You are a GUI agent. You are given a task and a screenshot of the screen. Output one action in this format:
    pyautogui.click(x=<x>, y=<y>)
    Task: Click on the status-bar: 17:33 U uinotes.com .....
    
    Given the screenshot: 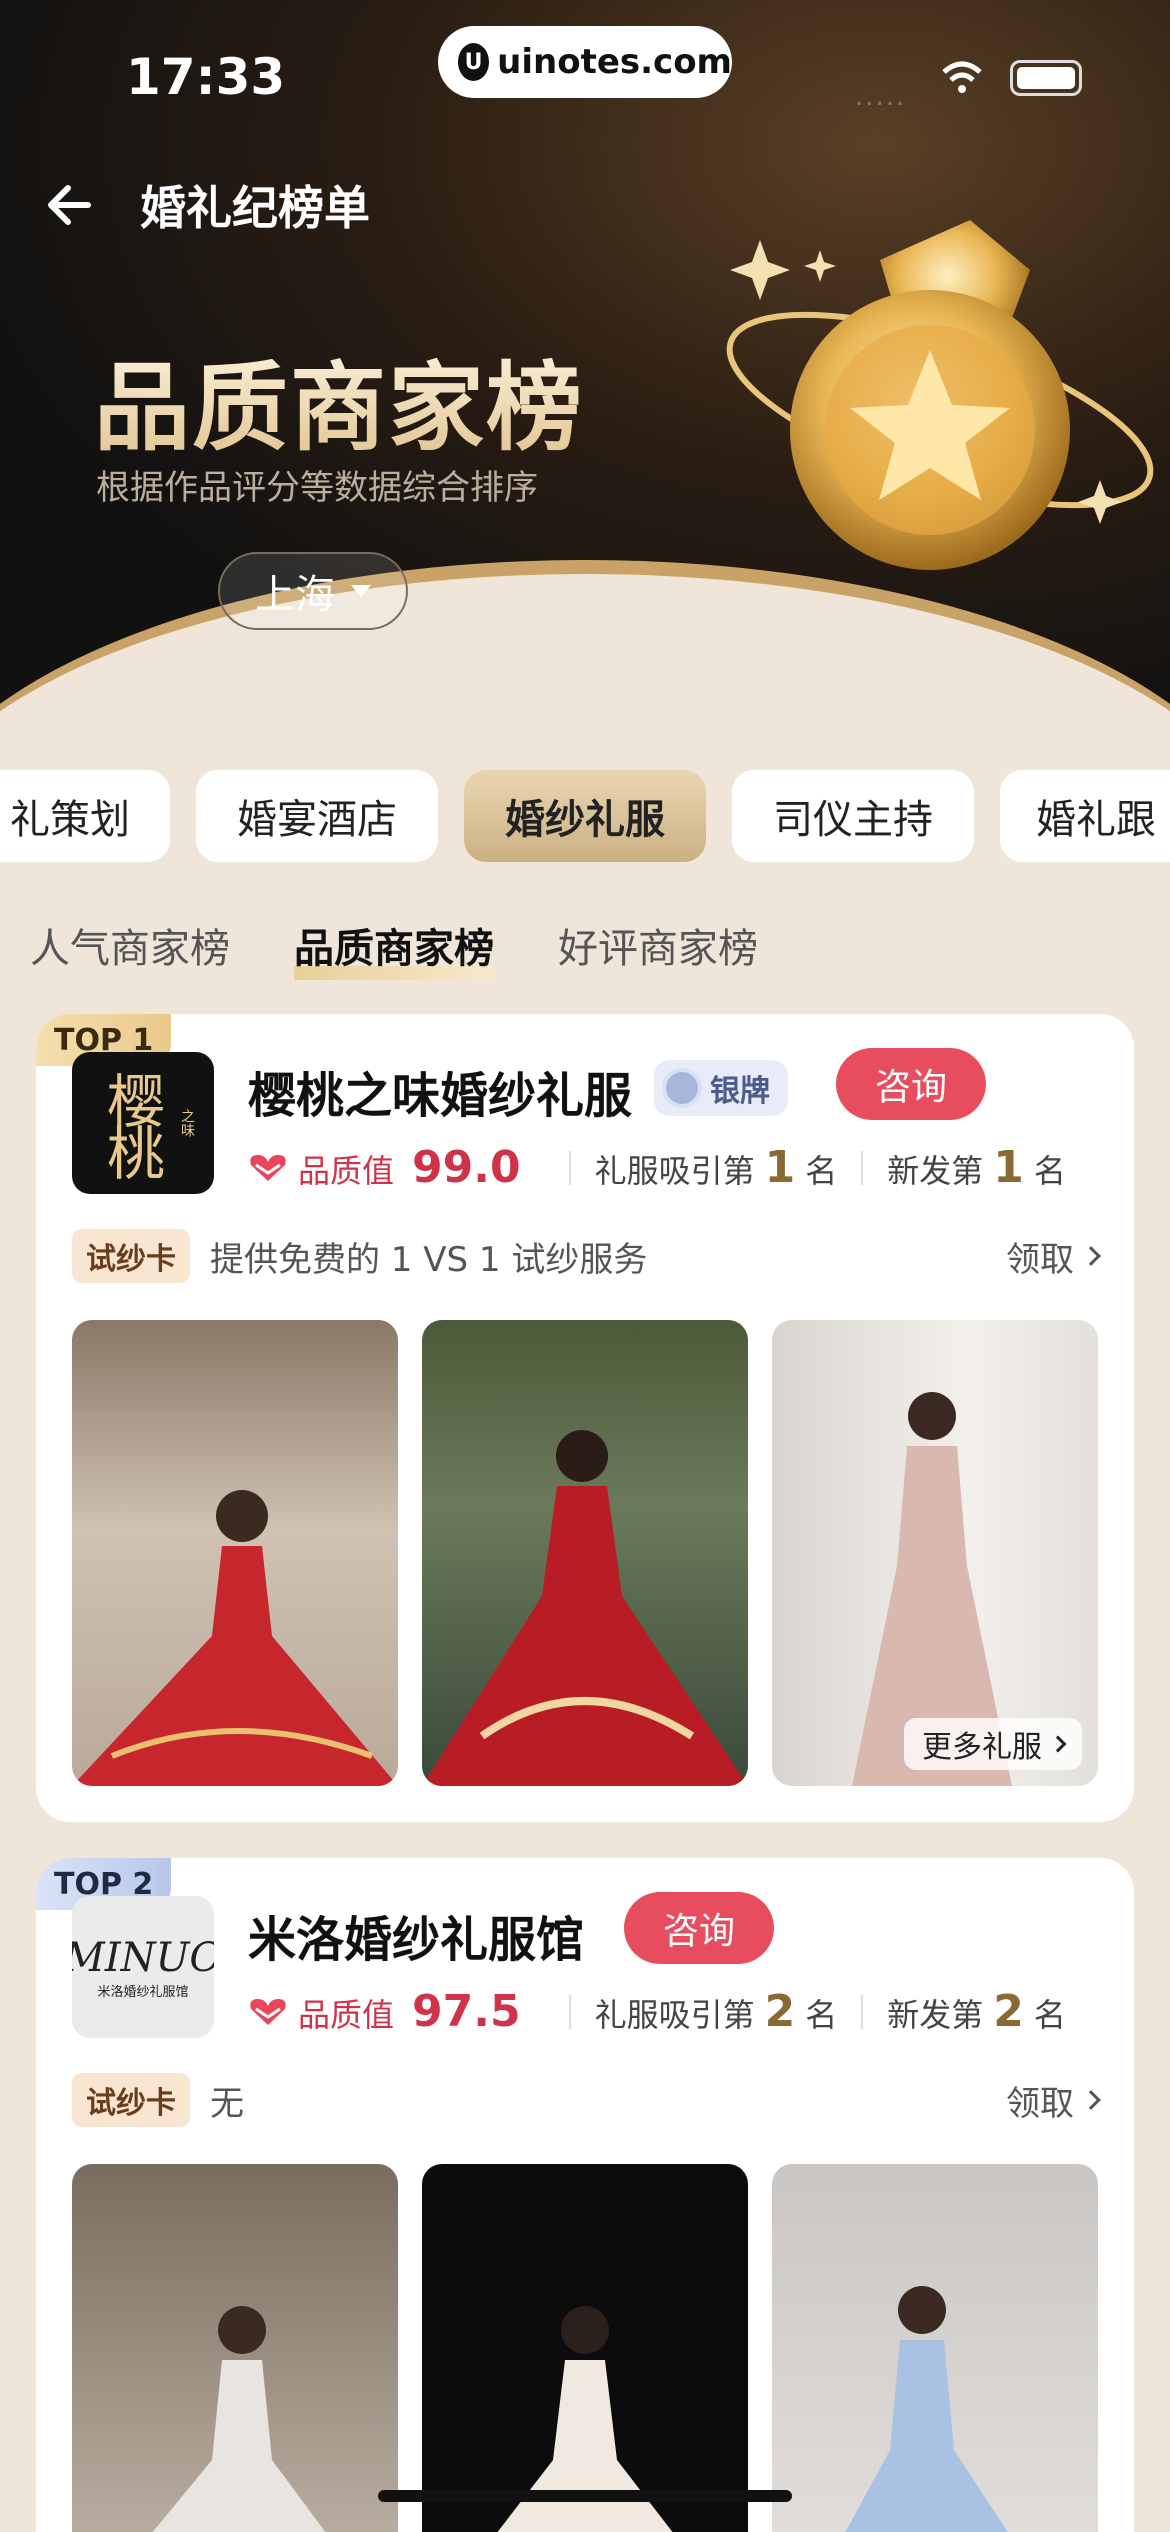 What is the action you would take?
    pyautogui.click(x=585, y=75)
    